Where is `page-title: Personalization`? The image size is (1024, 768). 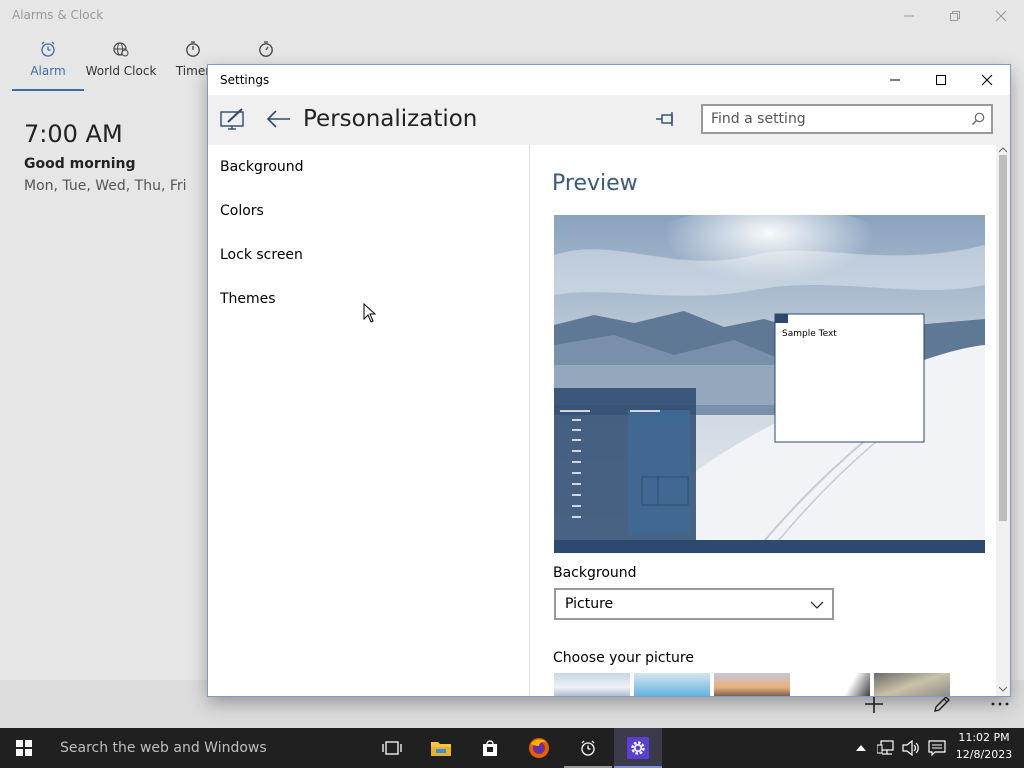
page-title: Personalization is located at coordinates (390, 119).